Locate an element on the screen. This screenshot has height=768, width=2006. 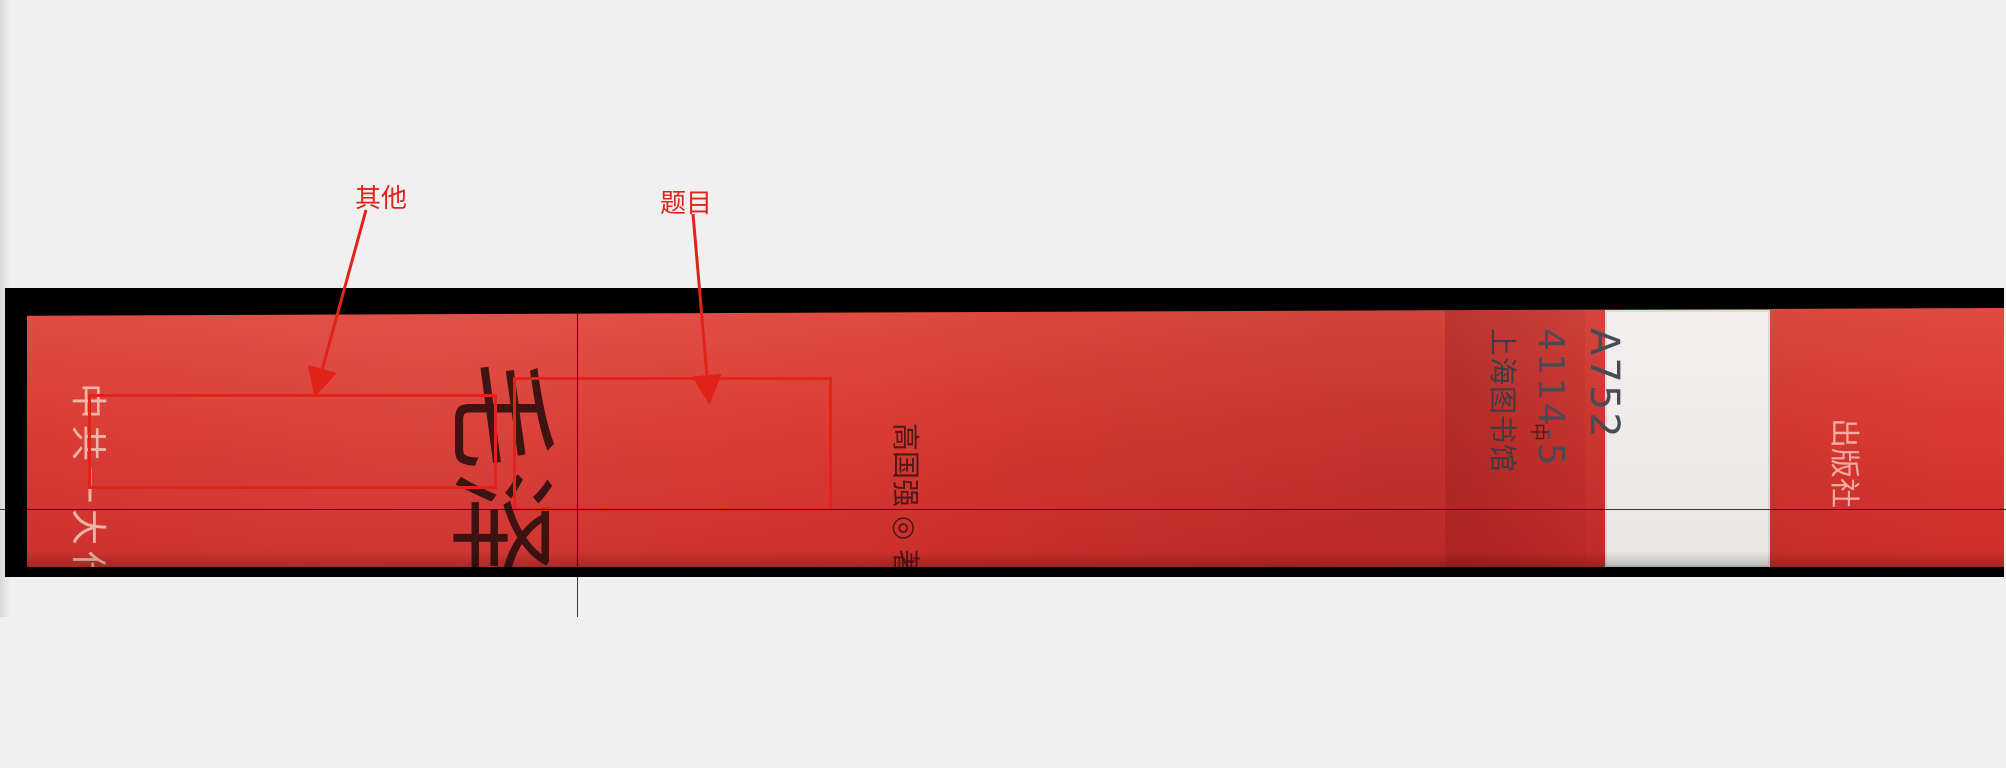
series-text: 中共一大代表丛书 is located at coordinates (87, 475).